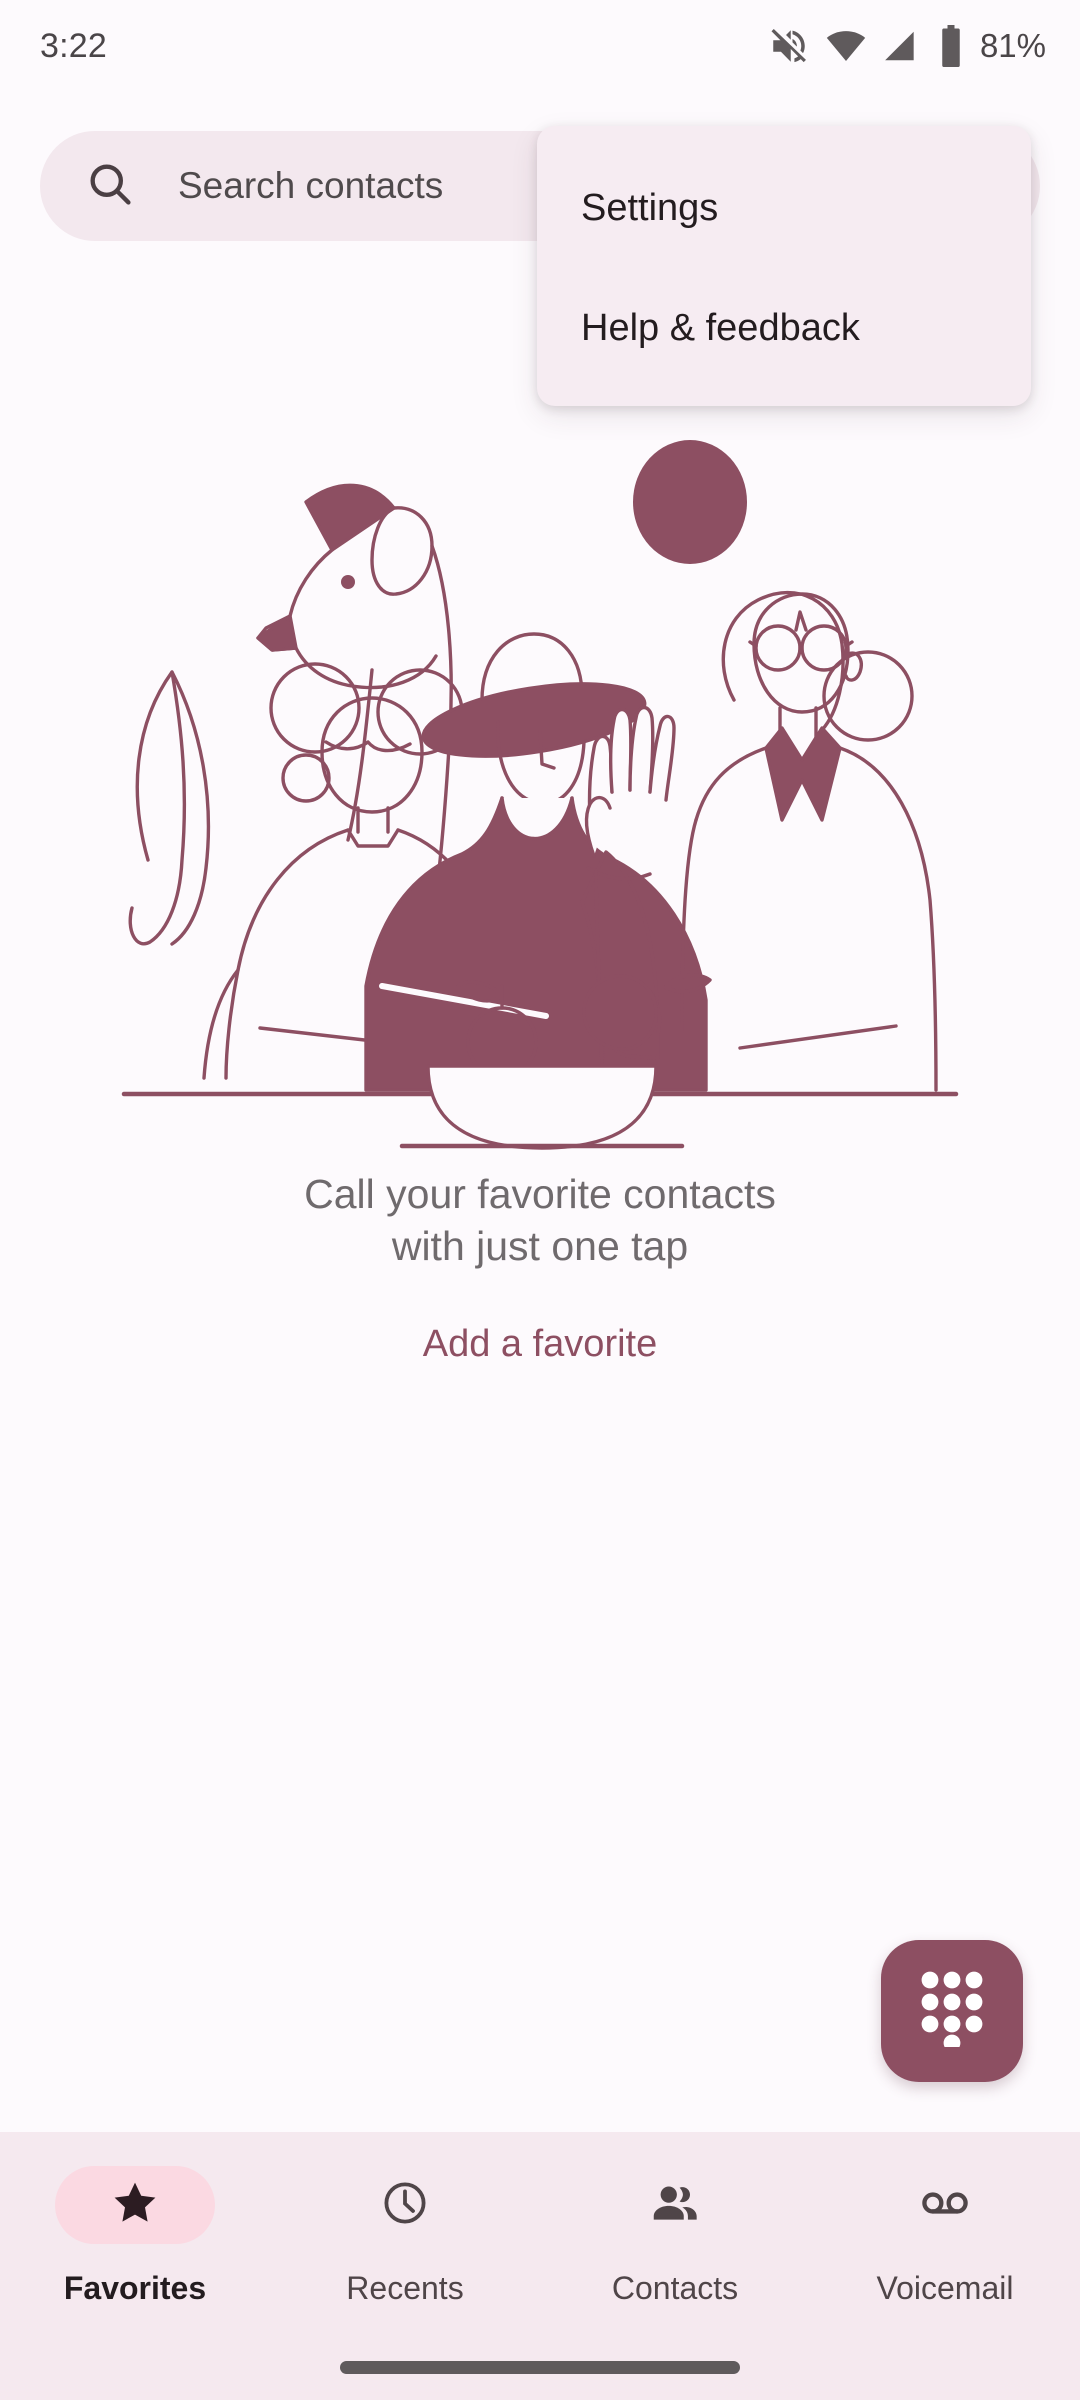  I want to click on status-bar-clock: 3:22, so click(73, 45).